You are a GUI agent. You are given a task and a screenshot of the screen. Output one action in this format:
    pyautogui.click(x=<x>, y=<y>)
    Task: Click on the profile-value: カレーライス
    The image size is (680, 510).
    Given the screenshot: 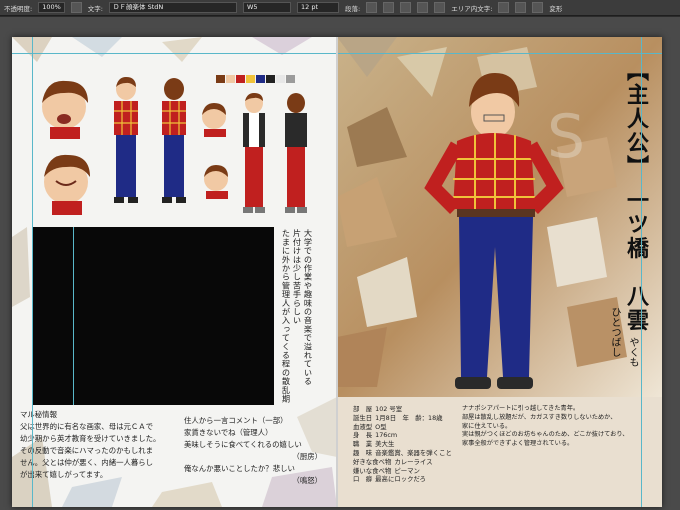 What is the action you would take?
    pyautogui.click(x=413, y=461)
    